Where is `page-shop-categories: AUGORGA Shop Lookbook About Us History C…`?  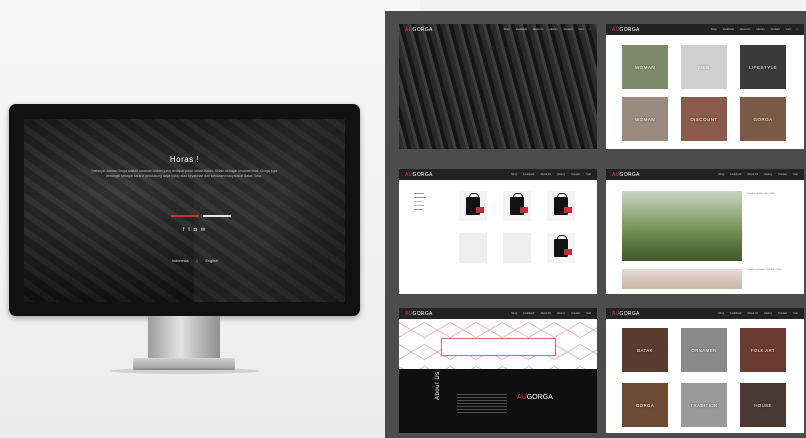
page-shop-categories: AUGORGA Shop Lookbook About Us History C… is located at coordinates (705, 86).